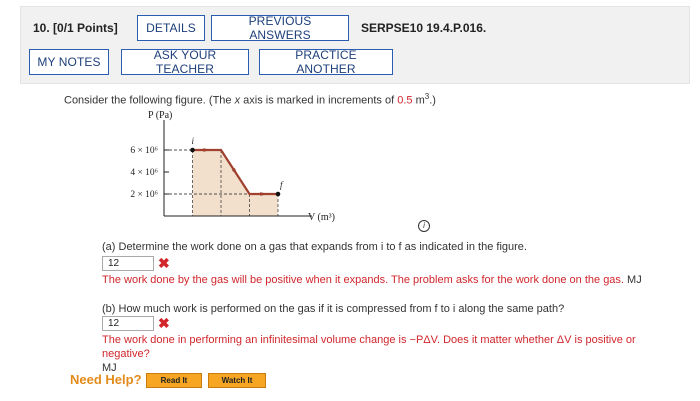 The image size is (700, 401). Describe the element at coordinates (192, 150) in the screenshot. I see `point-i-dot` at that location.